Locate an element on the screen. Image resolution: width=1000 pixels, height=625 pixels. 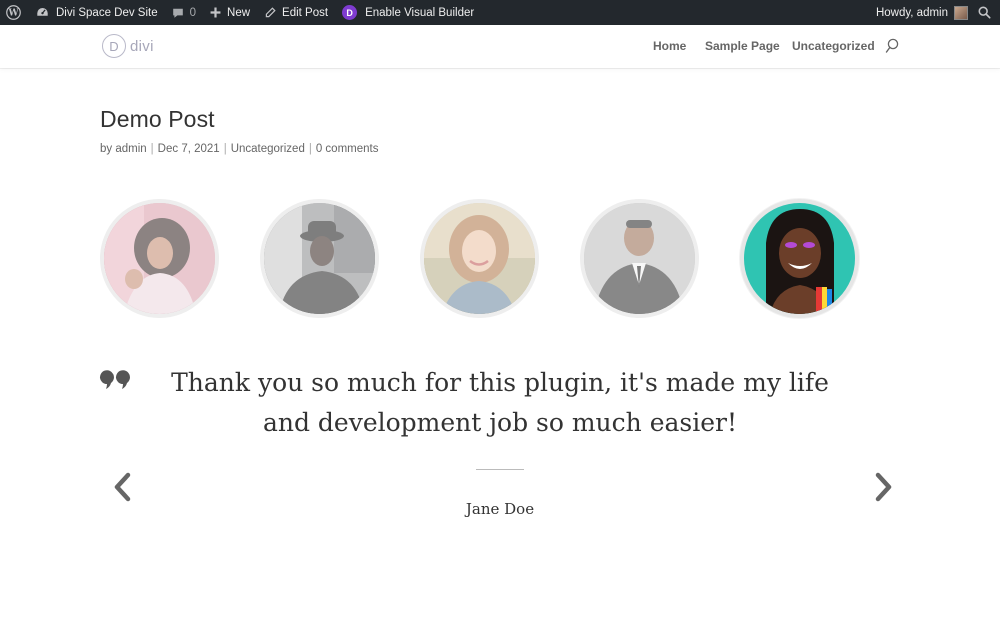
comments-link: 0 is located at coordinates (184, 12).